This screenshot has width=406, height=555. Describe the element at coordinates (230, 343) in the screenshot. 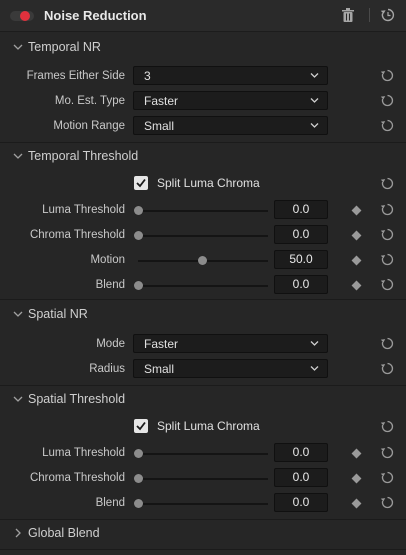

I see `mode-dropdown: Faster` at that location.